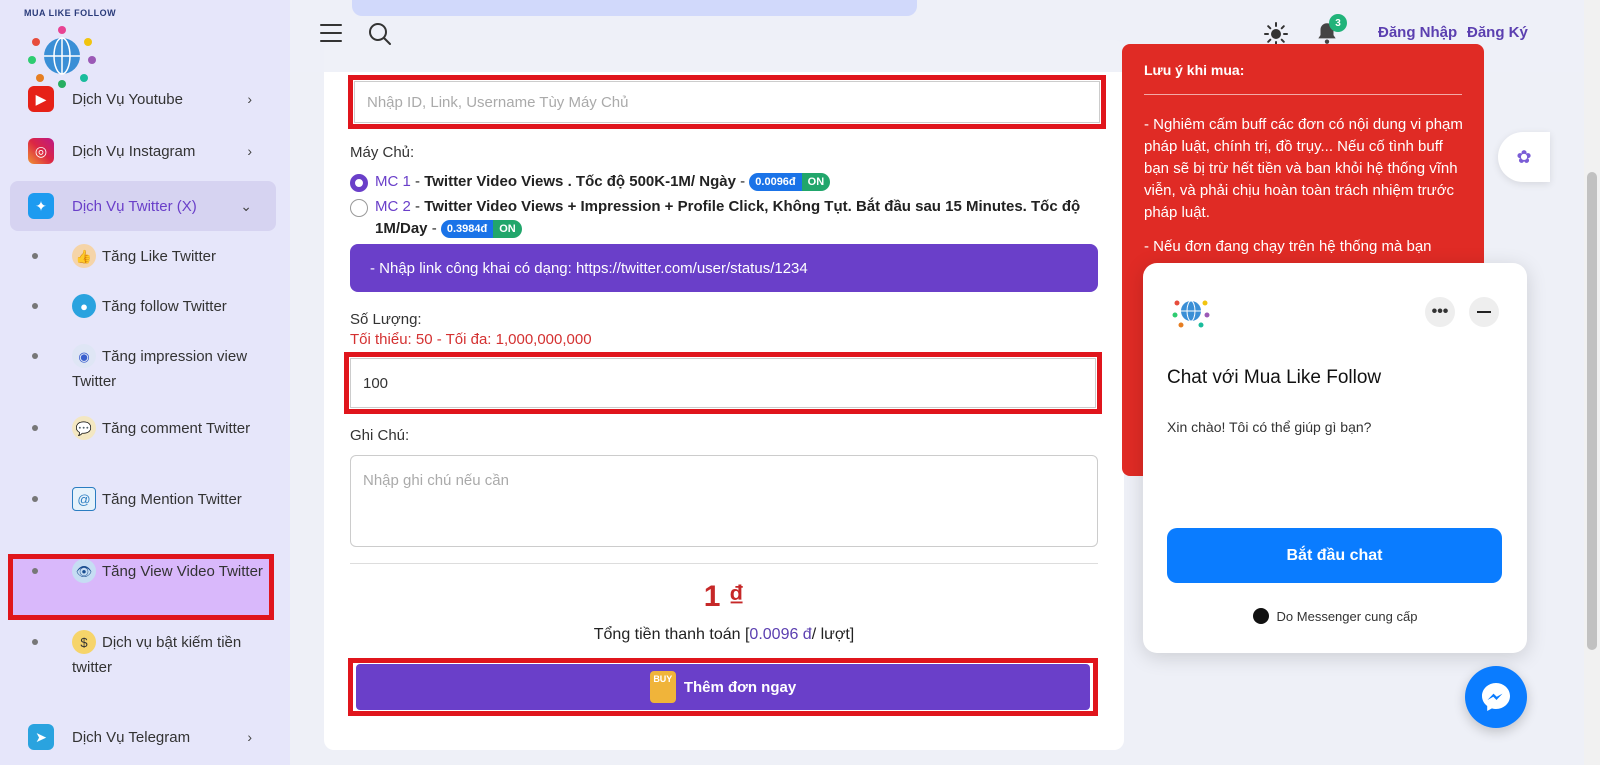 The image size is (1600, 765). Describe the element at coordinates (182, 571) in the screenshot. I see `sub-item-label: Tăng View Video Twitter` at that location.